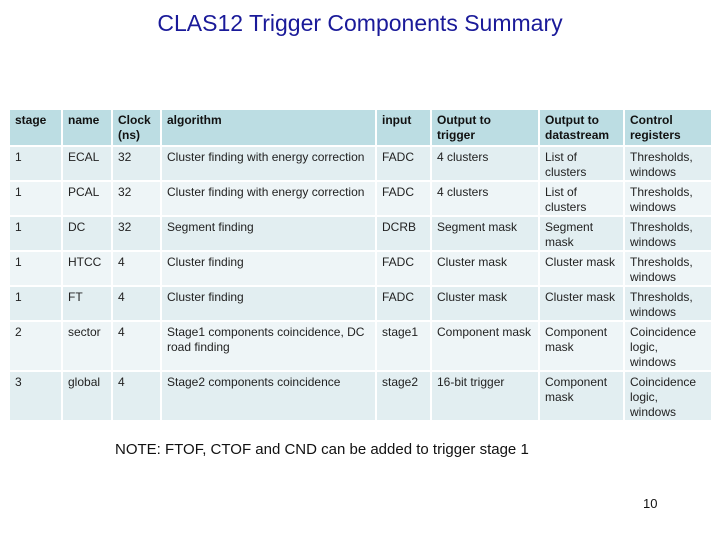  Describe the element at coordinates (136, 127) in the screenshot. I see `header-clock: Clock (ns)` at that location.